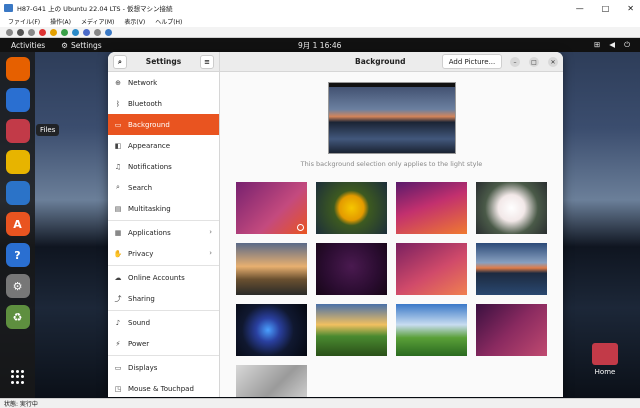 The height and width of the screenshot is (408, 640). What do you see at coordinates (627, 44) in the screenshot?
I see `power-icon: ⏻` at bounding box center [627, 44].